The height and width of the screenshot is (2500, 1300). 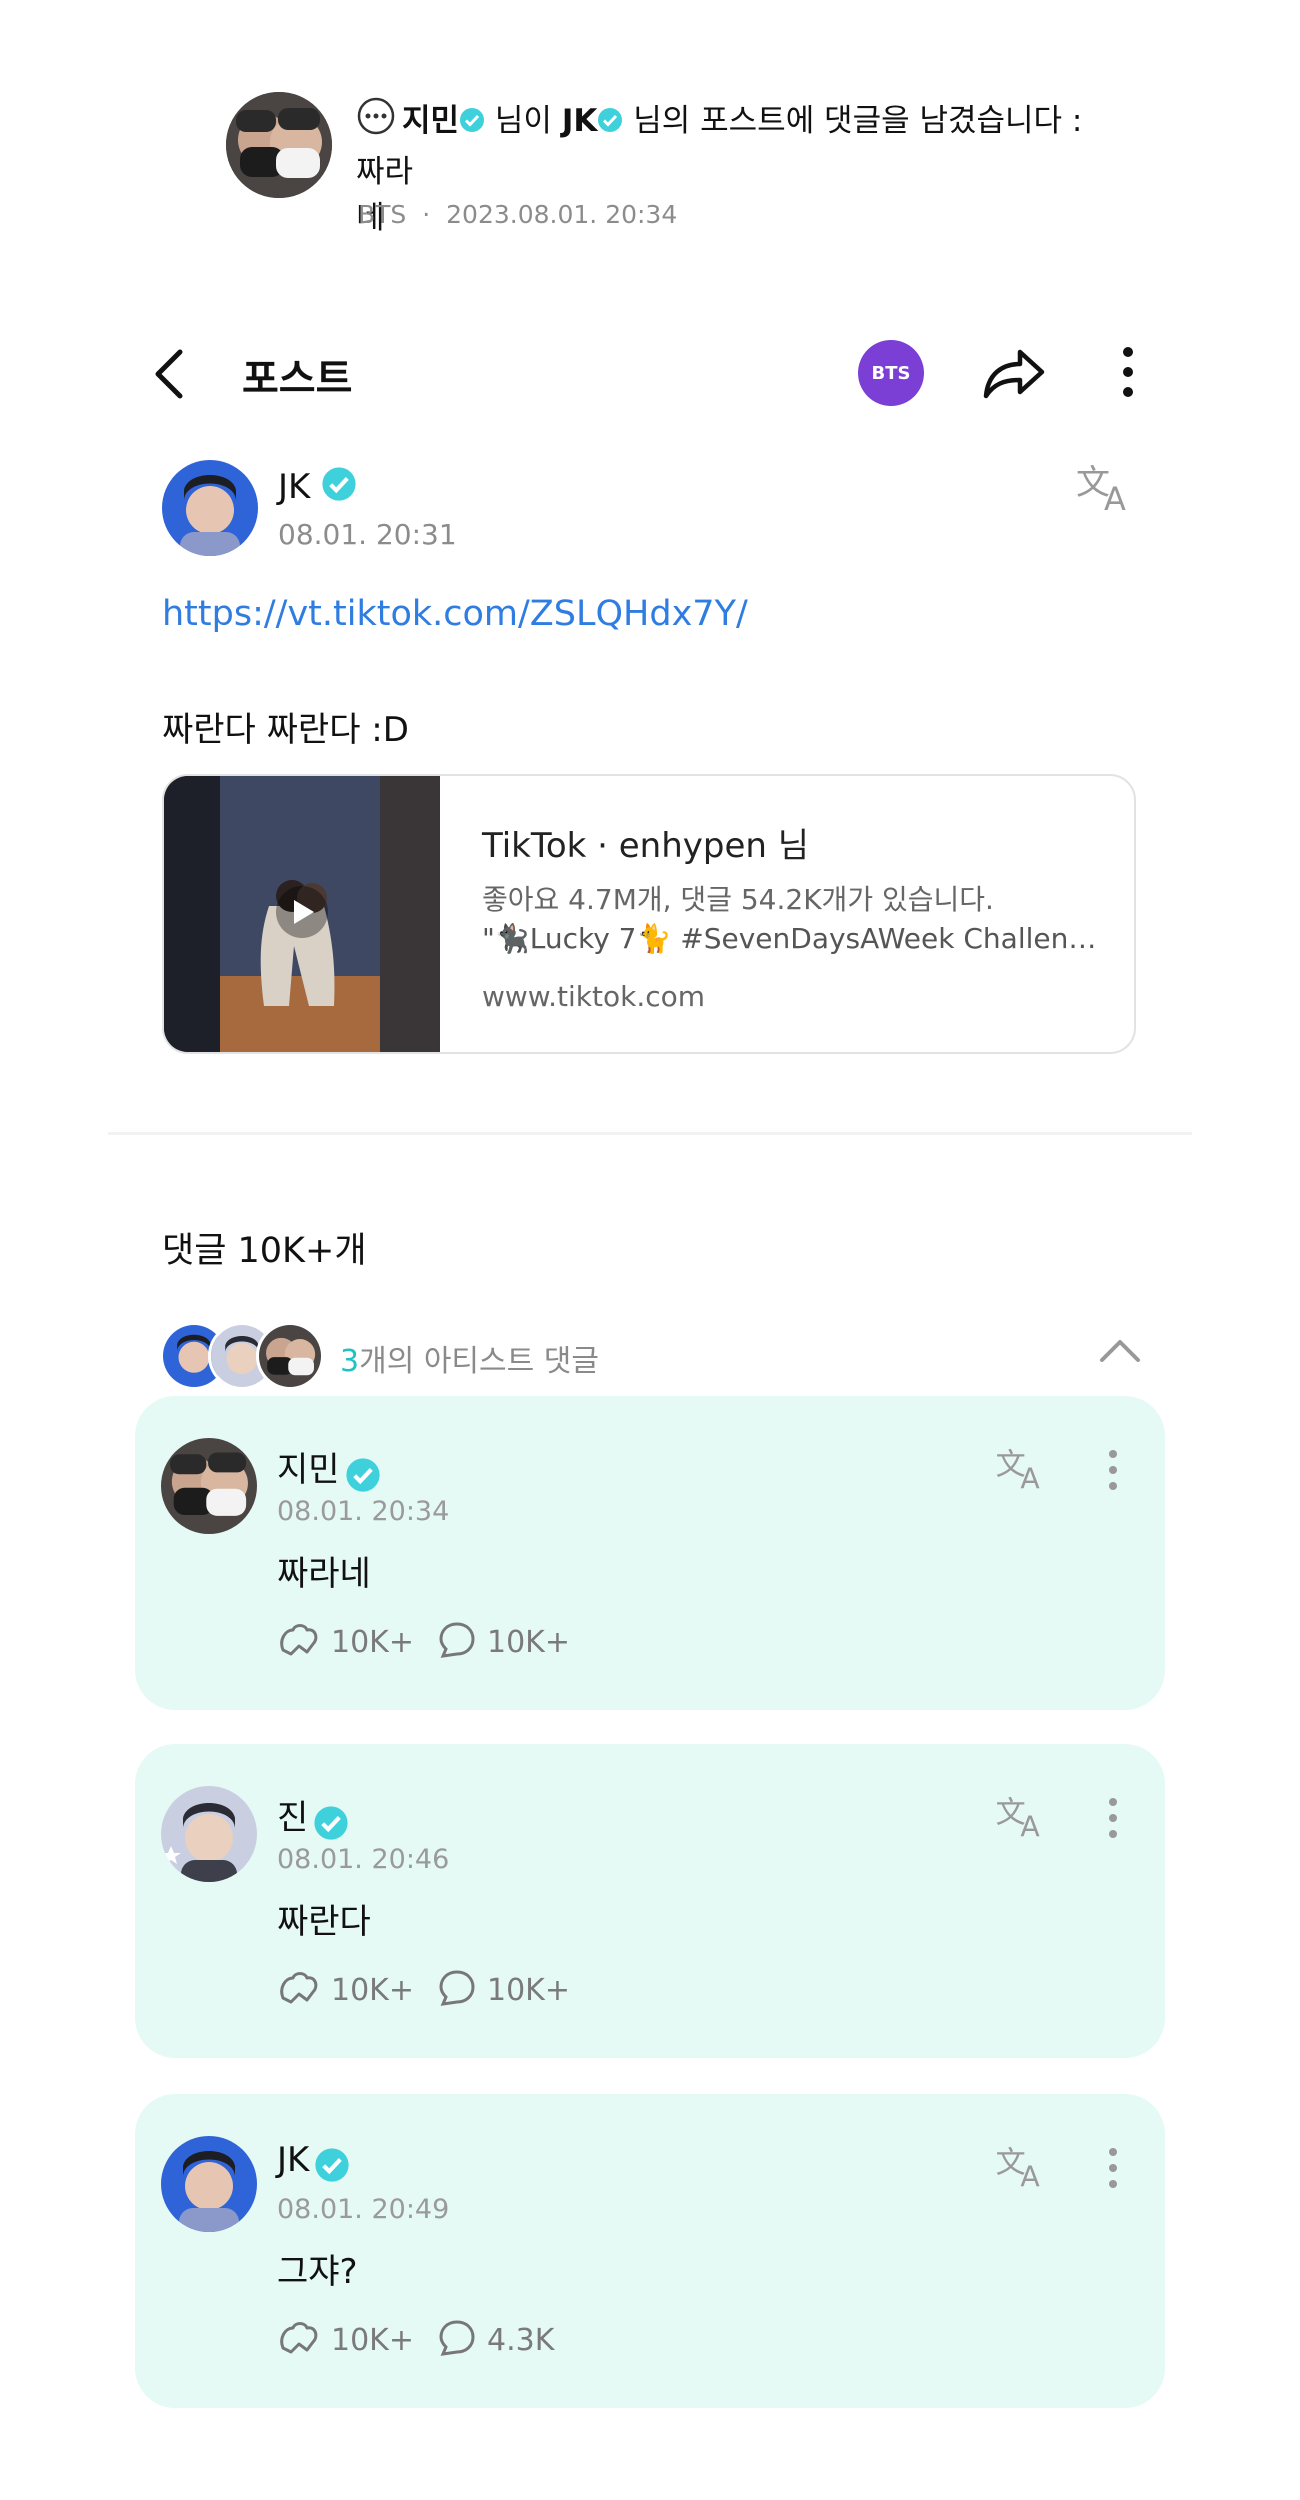 I want to click on back-arrow-icon, so click(x=171, y=376).